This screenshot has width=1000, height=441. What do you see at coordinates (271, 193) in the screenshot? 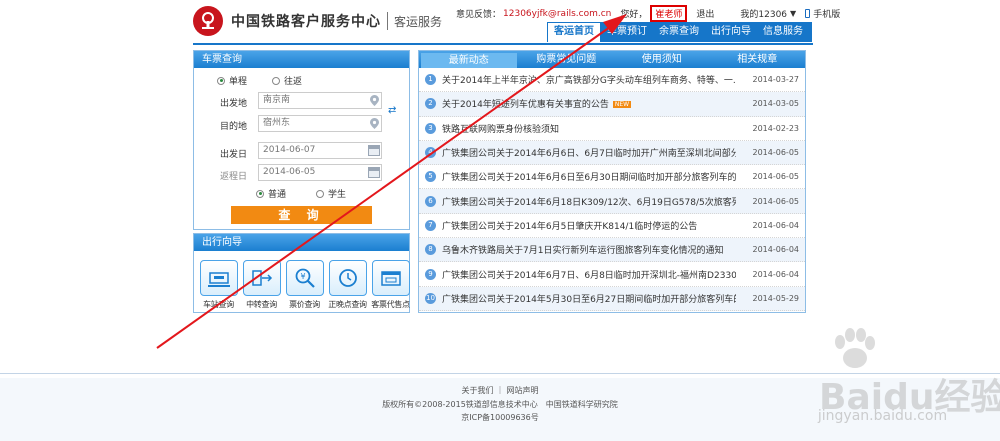
I see `normal-ticket-option: 普通` at bounding box center [271, 193].